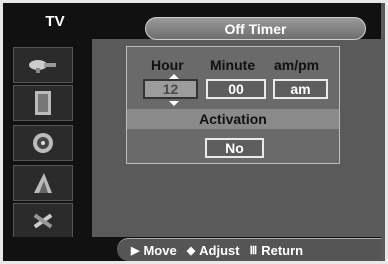 Image resolution: width=388 pixels, height=264 pixels. I want to click on hour-down-arrow-icon, so click(174, 103).